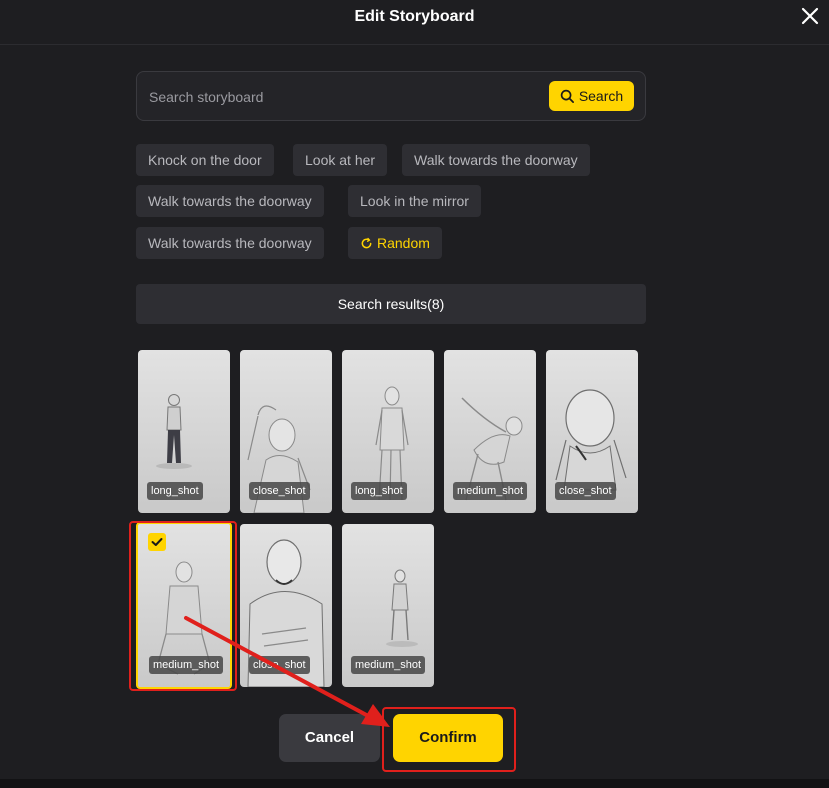  I want to click on storyboard-card-selected: medium_shot, so click(184, 605).